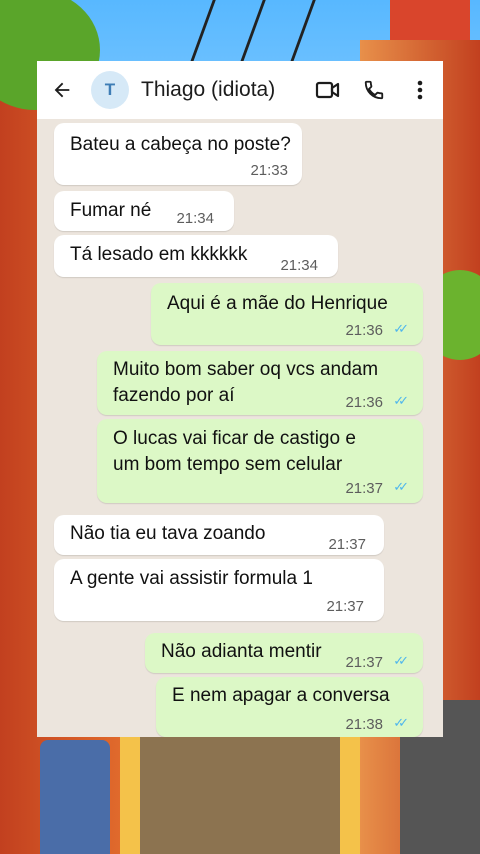 The width and height of the screenshot is (480, 854). Describe the element at coordinates (228, 464) in the screenshot. I see `message-text-line: um bom tempo sem celular` at that location.